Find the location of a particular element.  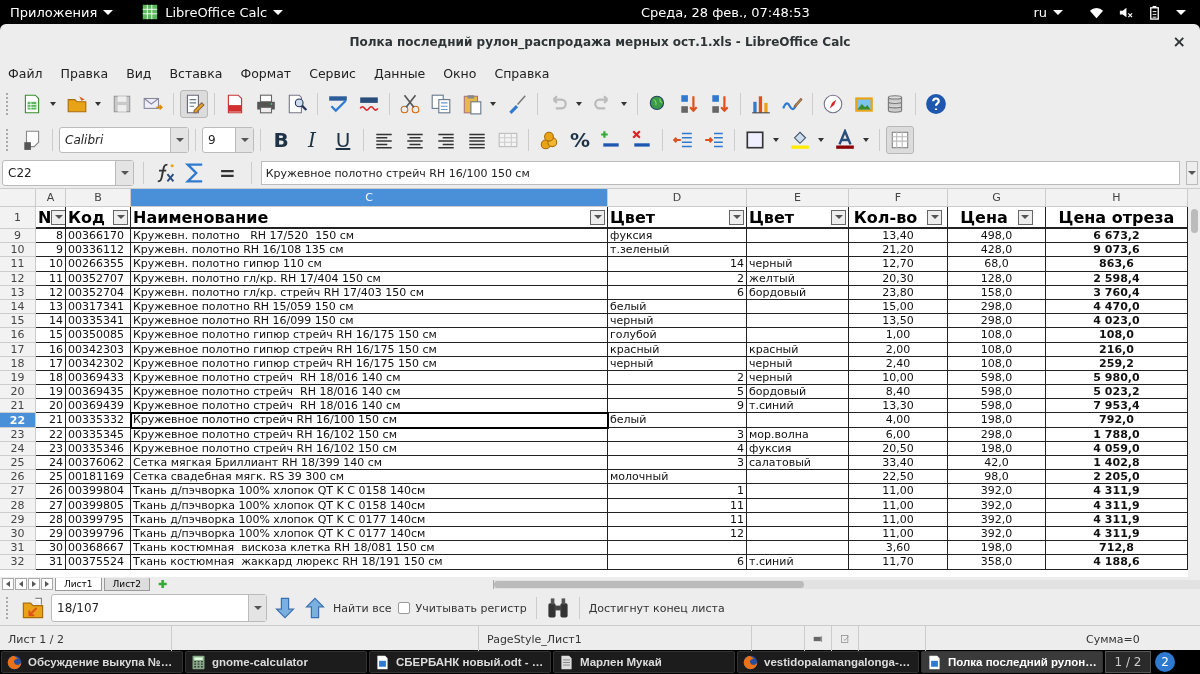

row-header: 31 is located at coordinates (18, 548).